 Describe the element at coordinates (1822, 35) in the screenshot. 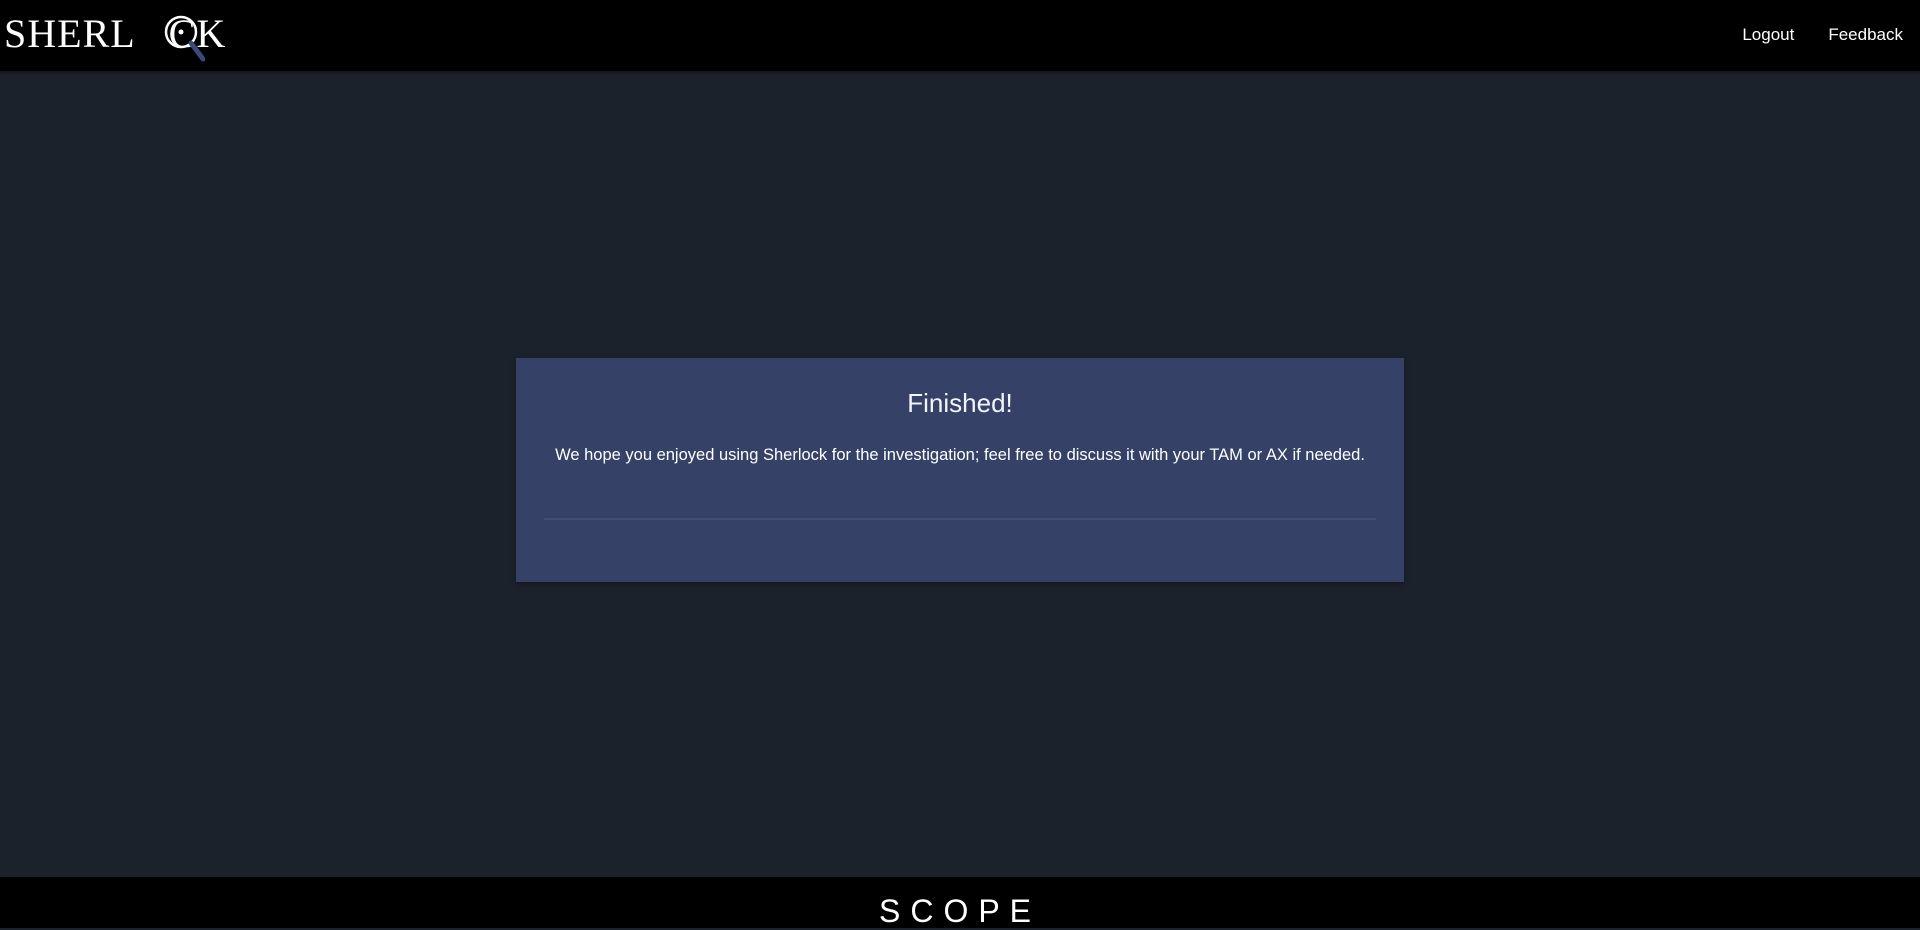

I see `header-nav: Logout Feedback` at that location.